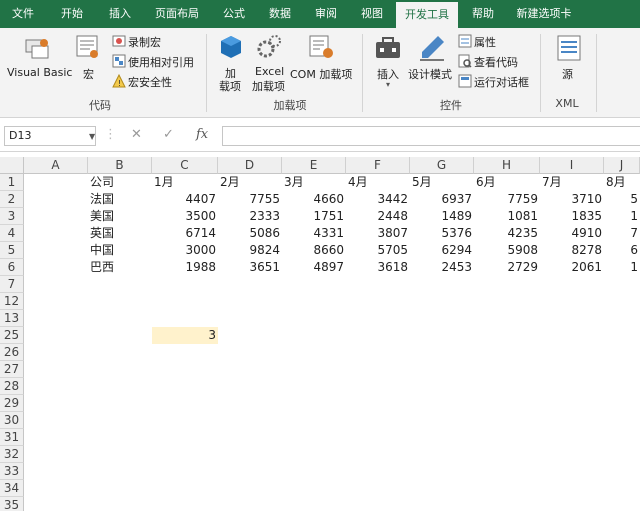  What do you see at coordinates (12, 386) in the screenshot?
I see `row-header-28: 28` at bounding box center [12, 386].